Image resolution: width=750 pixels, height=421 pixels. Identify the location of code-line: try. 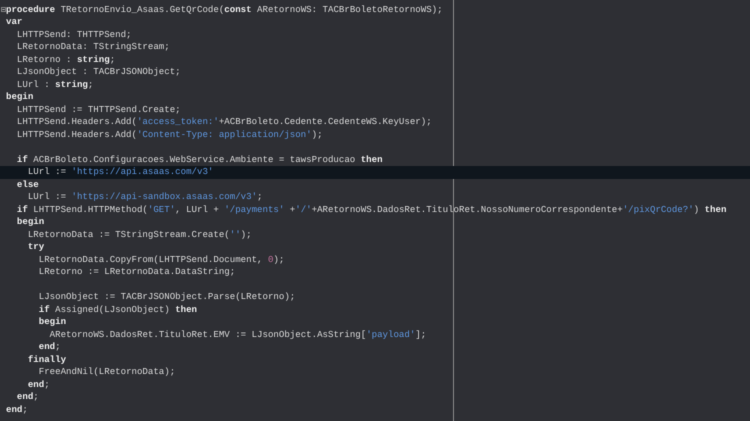
(35, 247).